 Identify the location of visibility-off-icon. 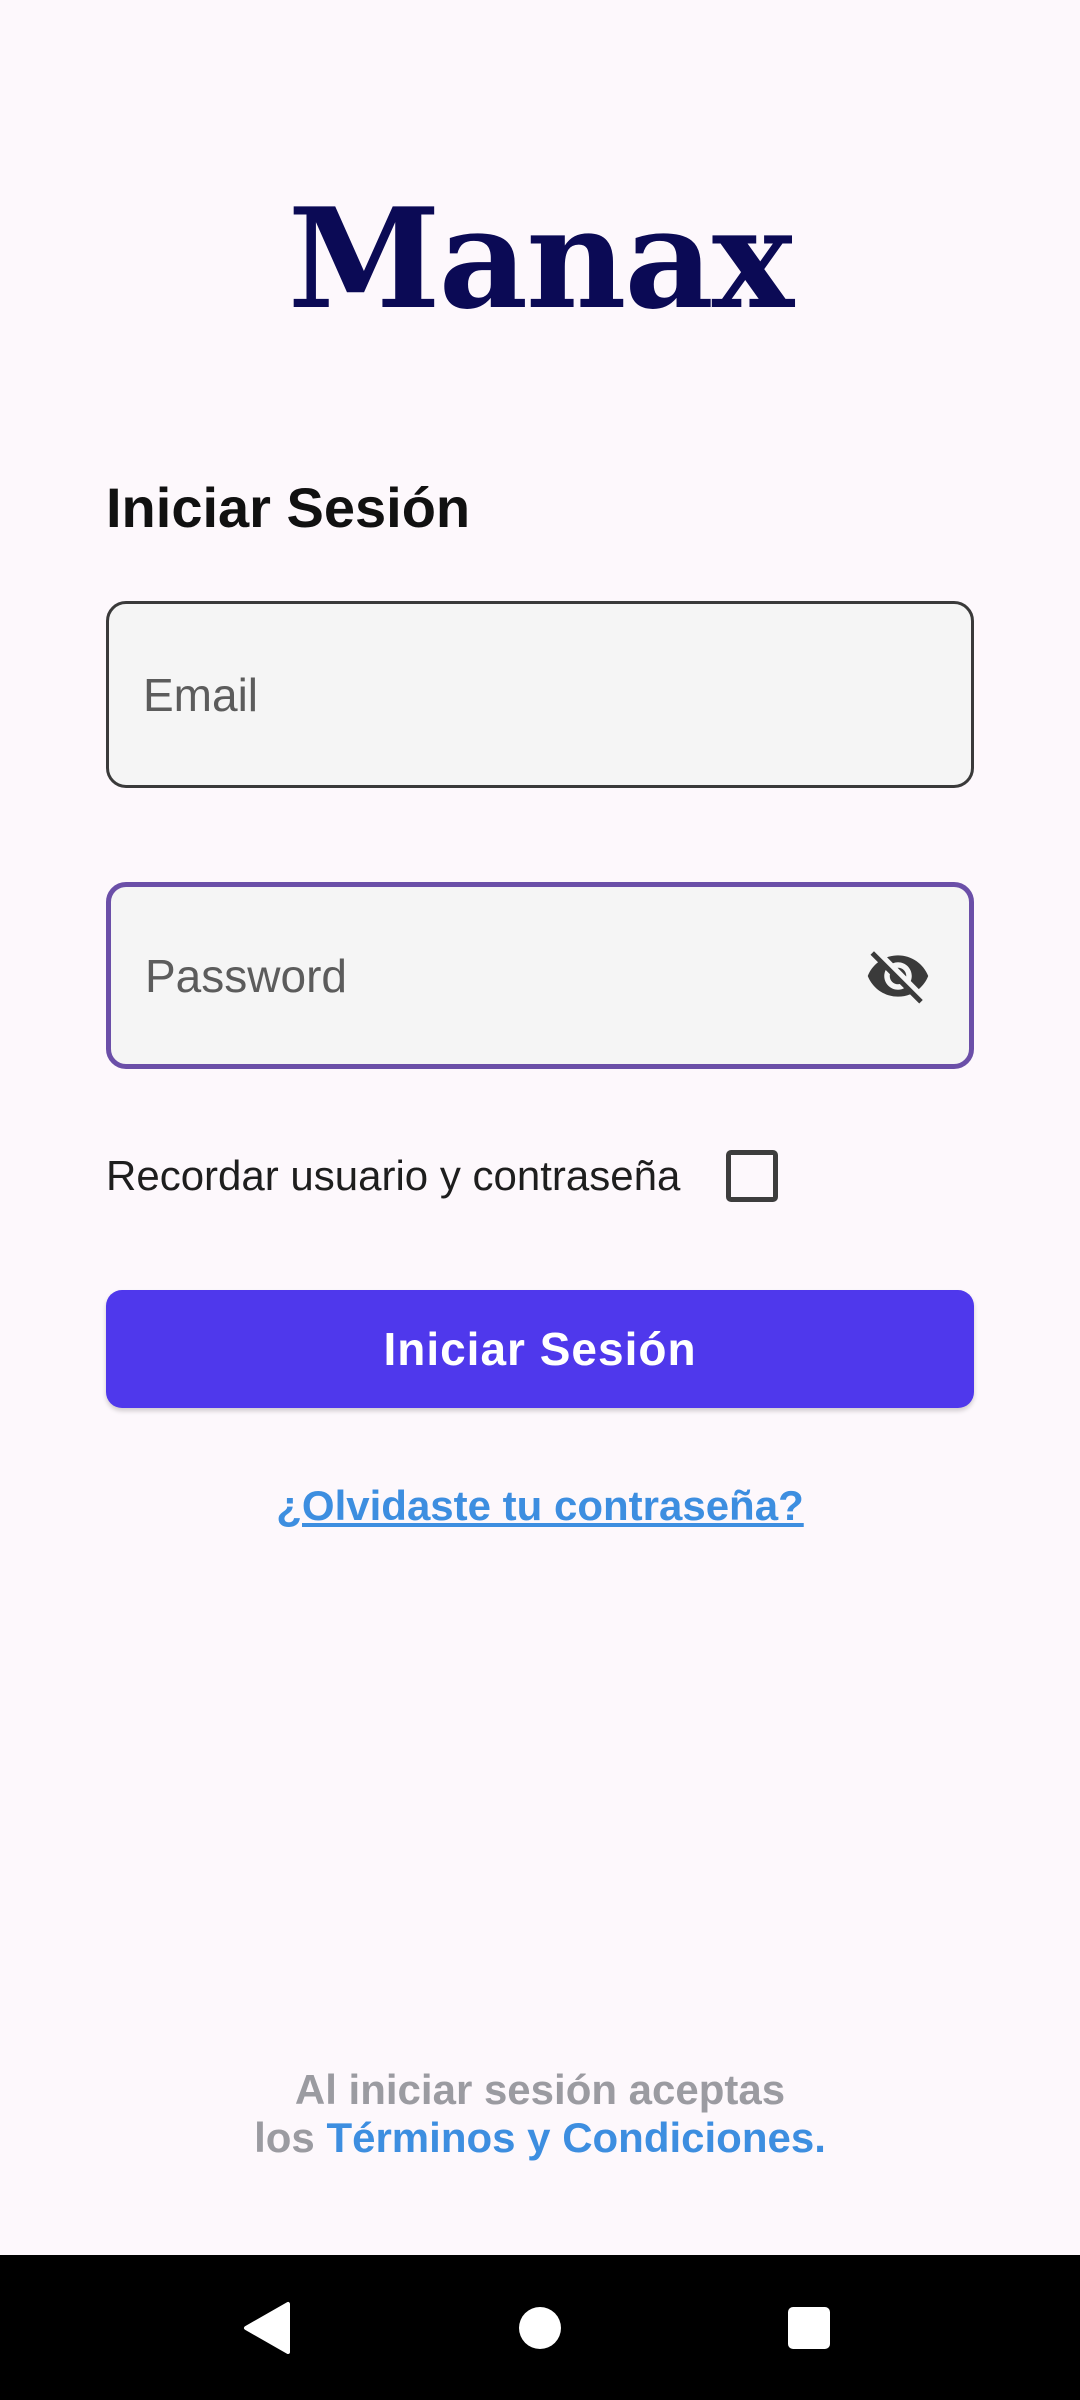
(898, 976).